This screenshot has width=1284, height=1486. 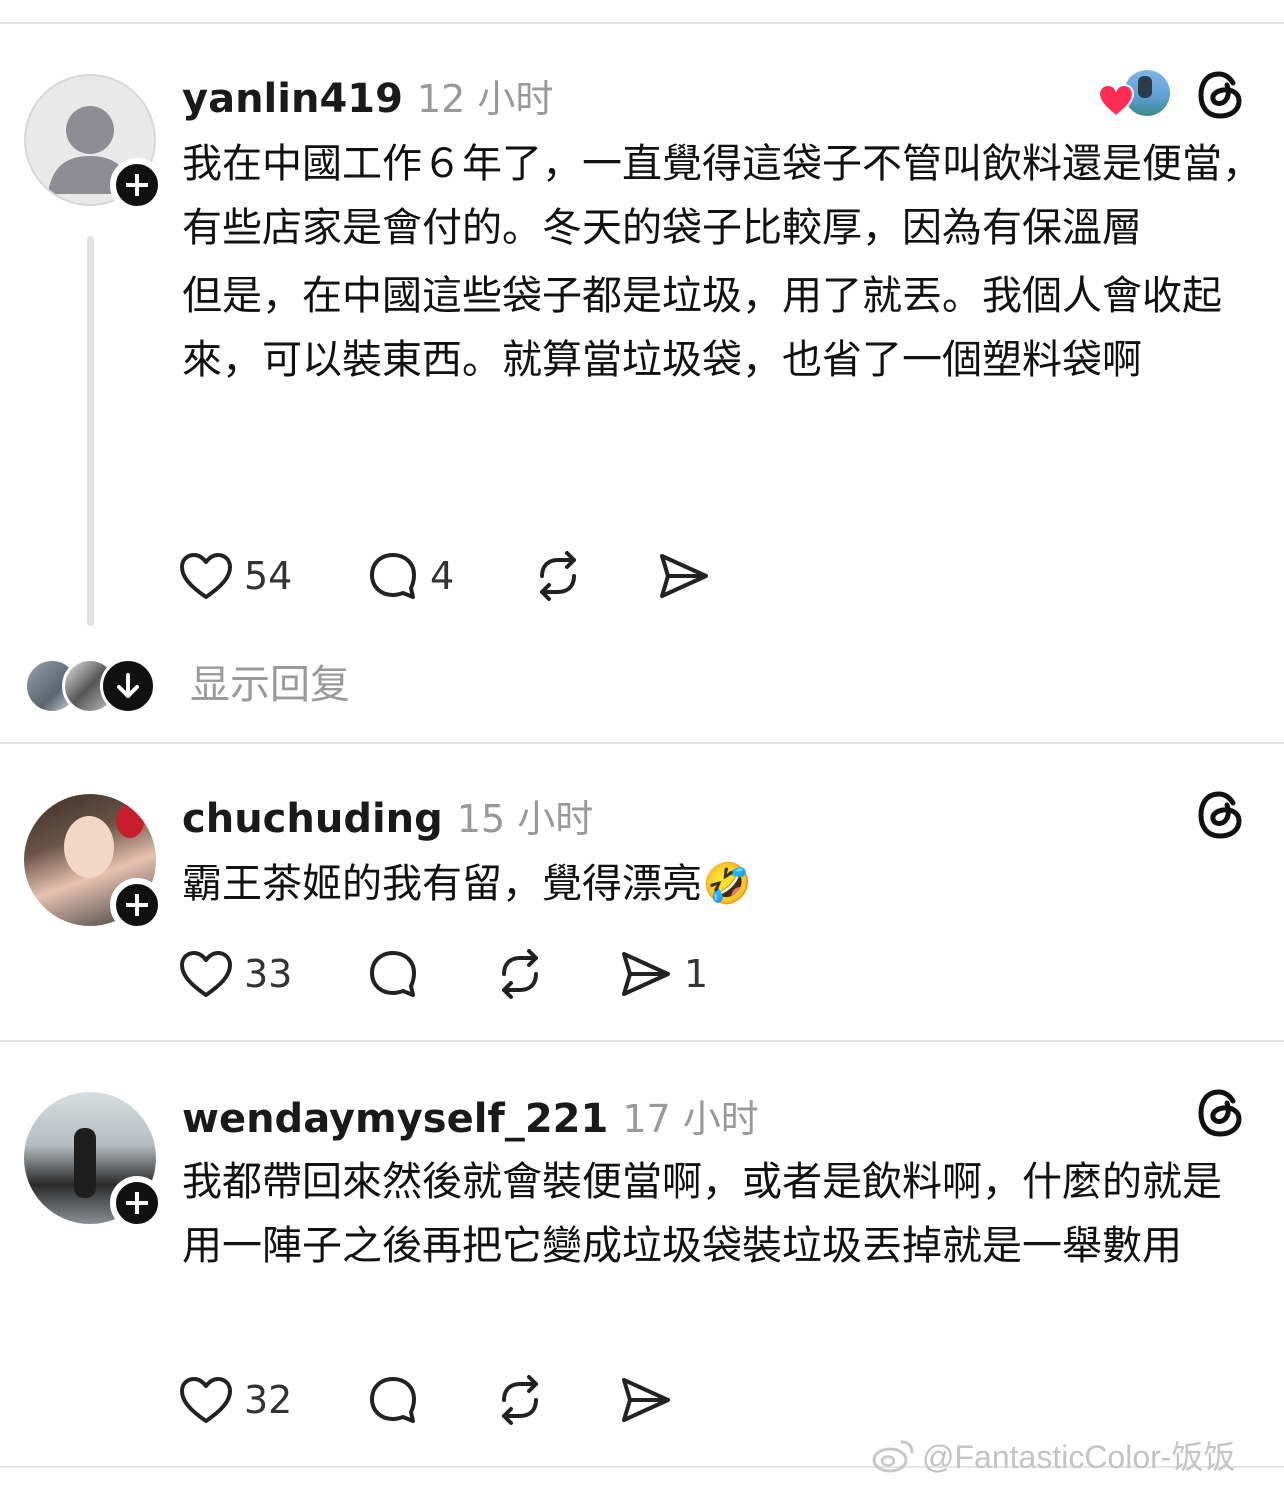 I want to click on timestamp: 17 小时, so click(x=690, y=1119).